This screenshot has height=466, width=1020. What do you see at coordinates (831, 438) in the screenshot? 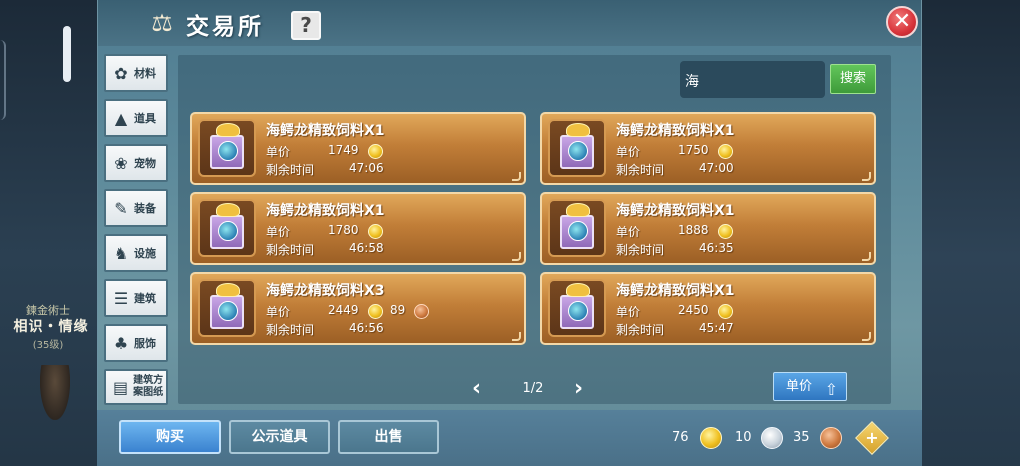
I see `copper-coin-icon` at bounding box center [831, 438].